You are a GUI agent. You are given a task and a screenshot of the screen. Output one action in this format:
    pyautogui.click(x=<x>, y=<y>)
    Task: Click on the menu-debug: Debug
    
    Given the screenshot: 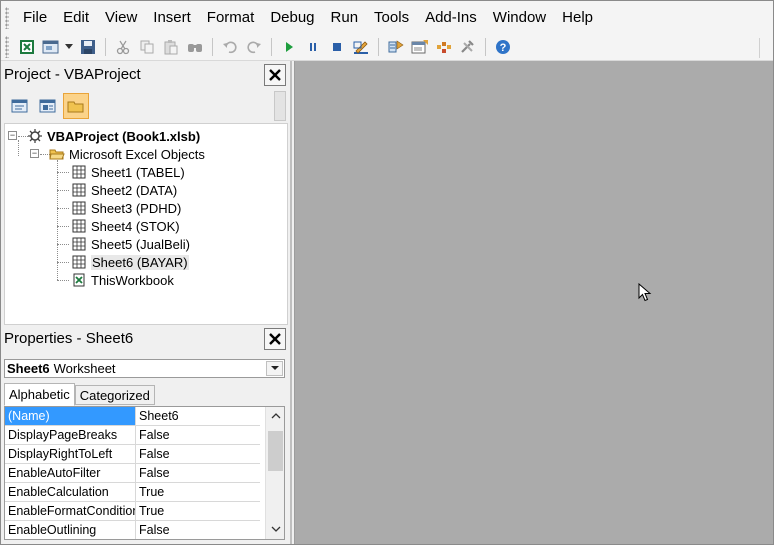 What is the action you would take?
    pyautogui.click(x=292, y=17)
    